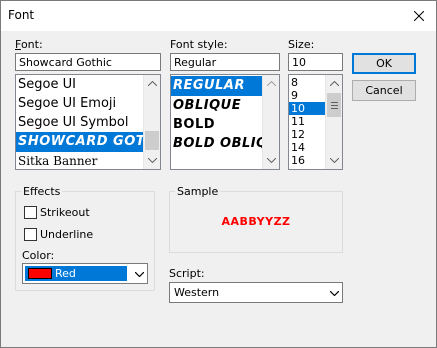 This screenshot has height=348, width=437. Describe the element at coordinates (66, 234) in the screenshot. I see `underline-label: Underline` at that location.